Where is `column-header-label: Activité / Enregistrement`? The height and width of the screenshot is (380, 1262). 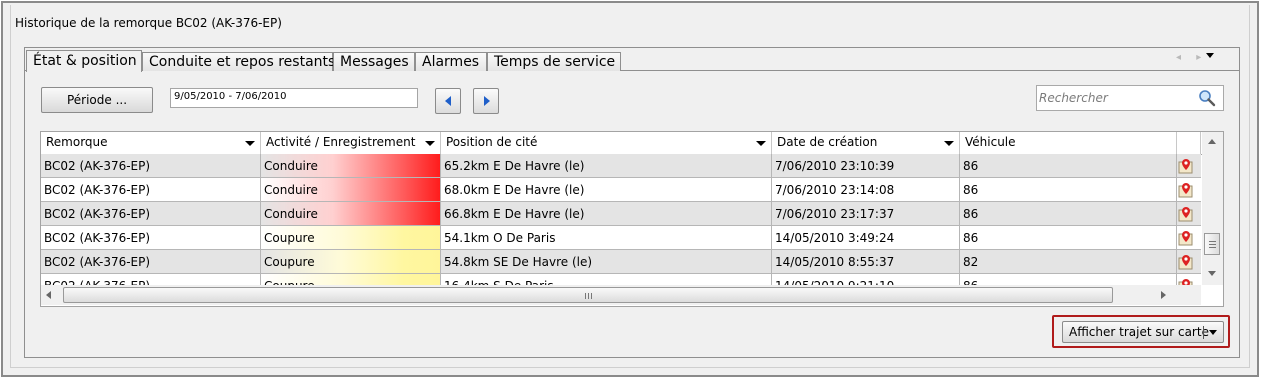 column-header-label: Activité / Enregistrement is located at coordinates (341, 142).